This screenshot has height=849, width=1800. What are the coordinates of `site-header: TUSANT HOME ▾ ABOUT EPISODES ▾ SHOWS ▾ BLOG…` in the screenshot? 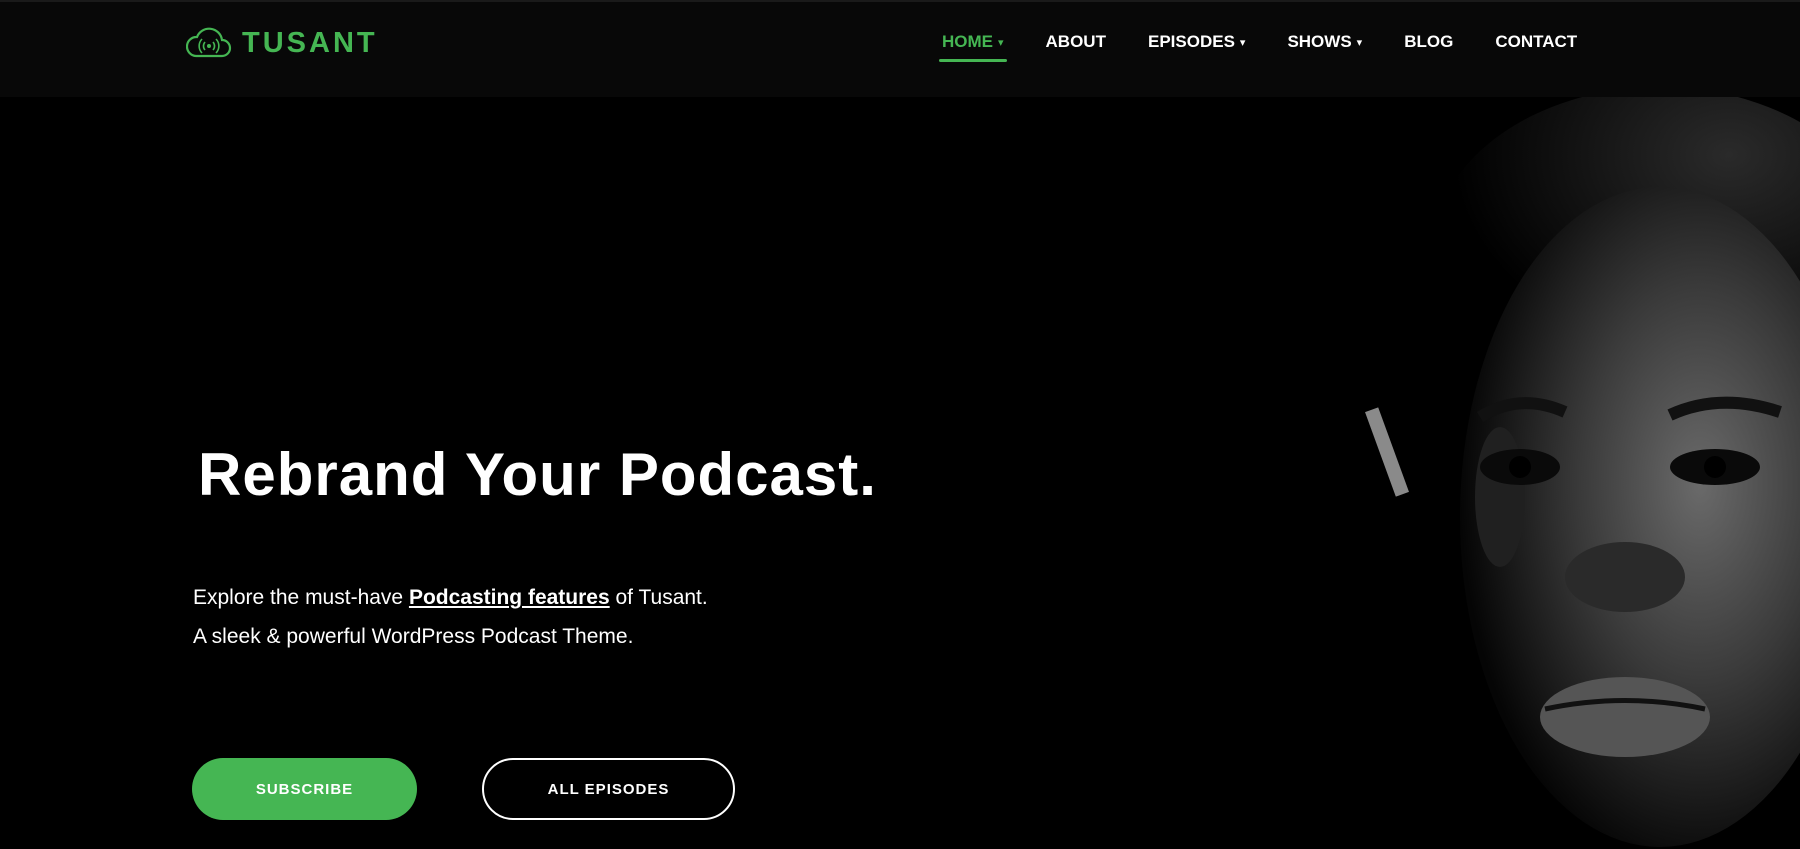 It's located at (900, 48).